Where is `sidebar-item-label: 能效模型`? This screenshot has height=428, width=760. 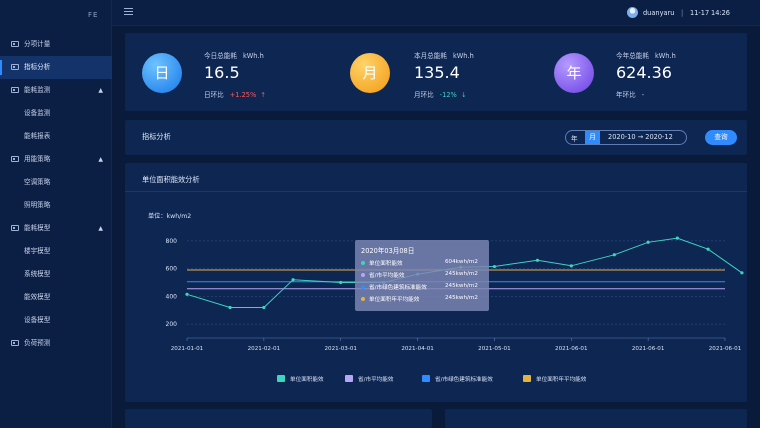
sidebar-item-label: 能效模型 is located at coordinates (37, 297).